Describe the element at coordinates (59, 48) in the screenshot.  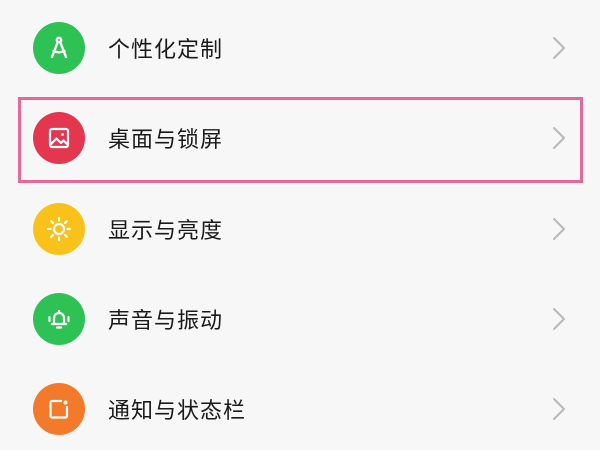
I see `compass-icon` at that location.